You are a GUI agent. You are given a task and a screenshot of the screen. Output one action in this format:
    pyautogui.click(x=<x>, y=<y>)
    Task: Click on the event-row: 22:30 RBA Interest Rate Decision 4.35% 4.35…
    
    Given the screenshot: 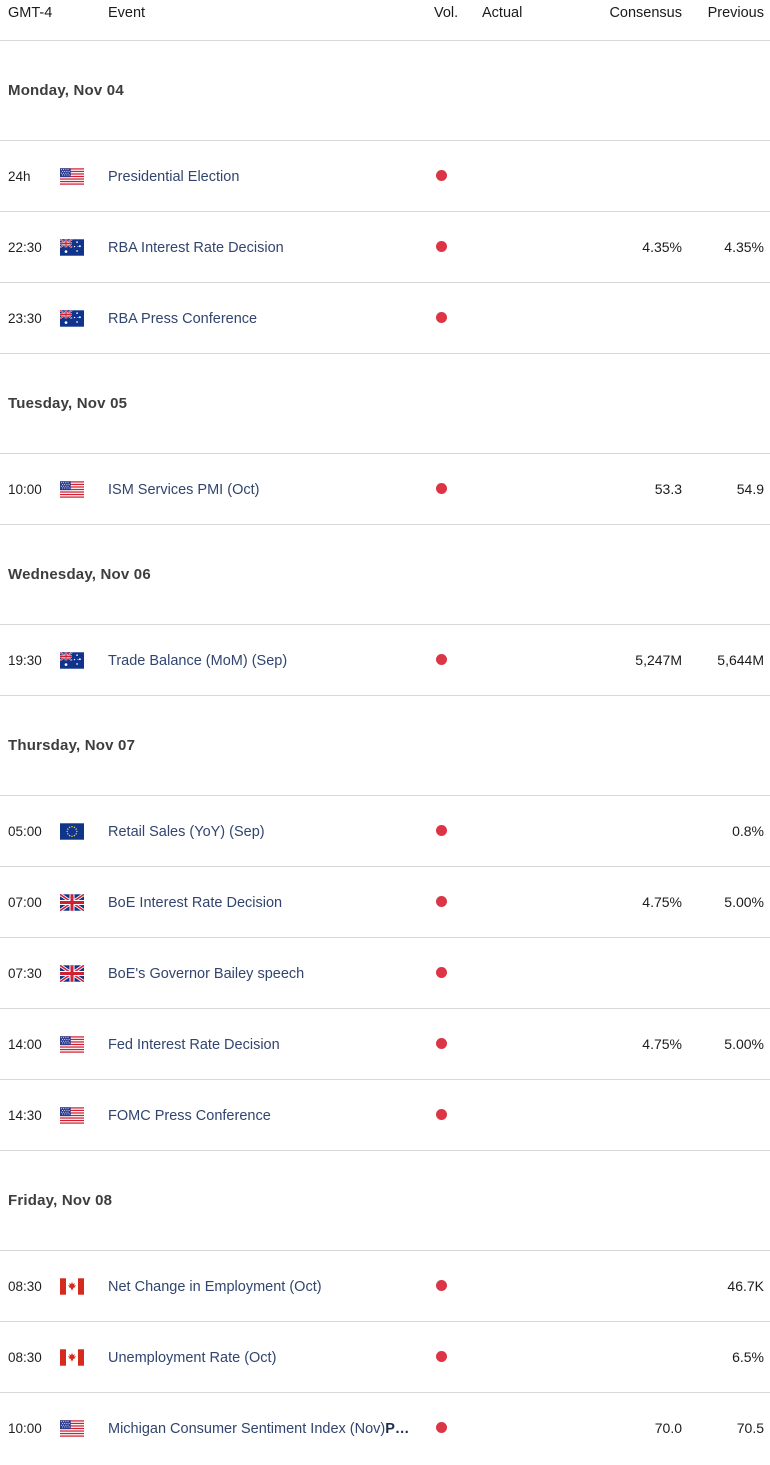 What is the action you would take?
    pyautogui.click(x=385, y=246)
    